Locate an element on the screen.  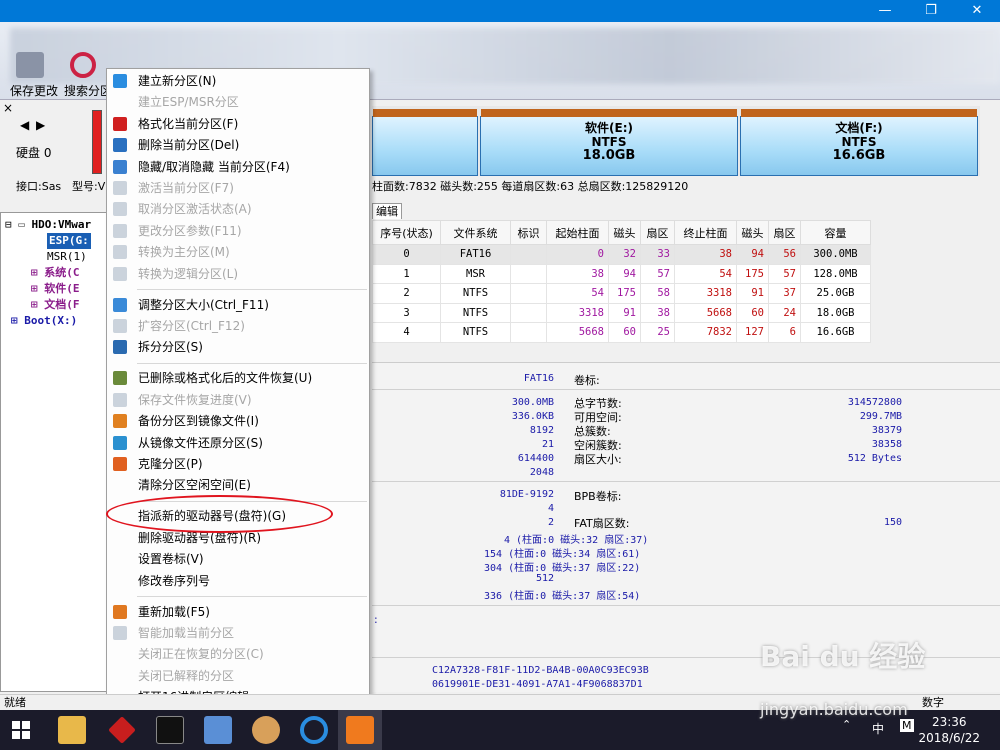
table-row: 1 MSR 38 94 57 54 175 57 128.0MB is located at coordinates (621, 273).